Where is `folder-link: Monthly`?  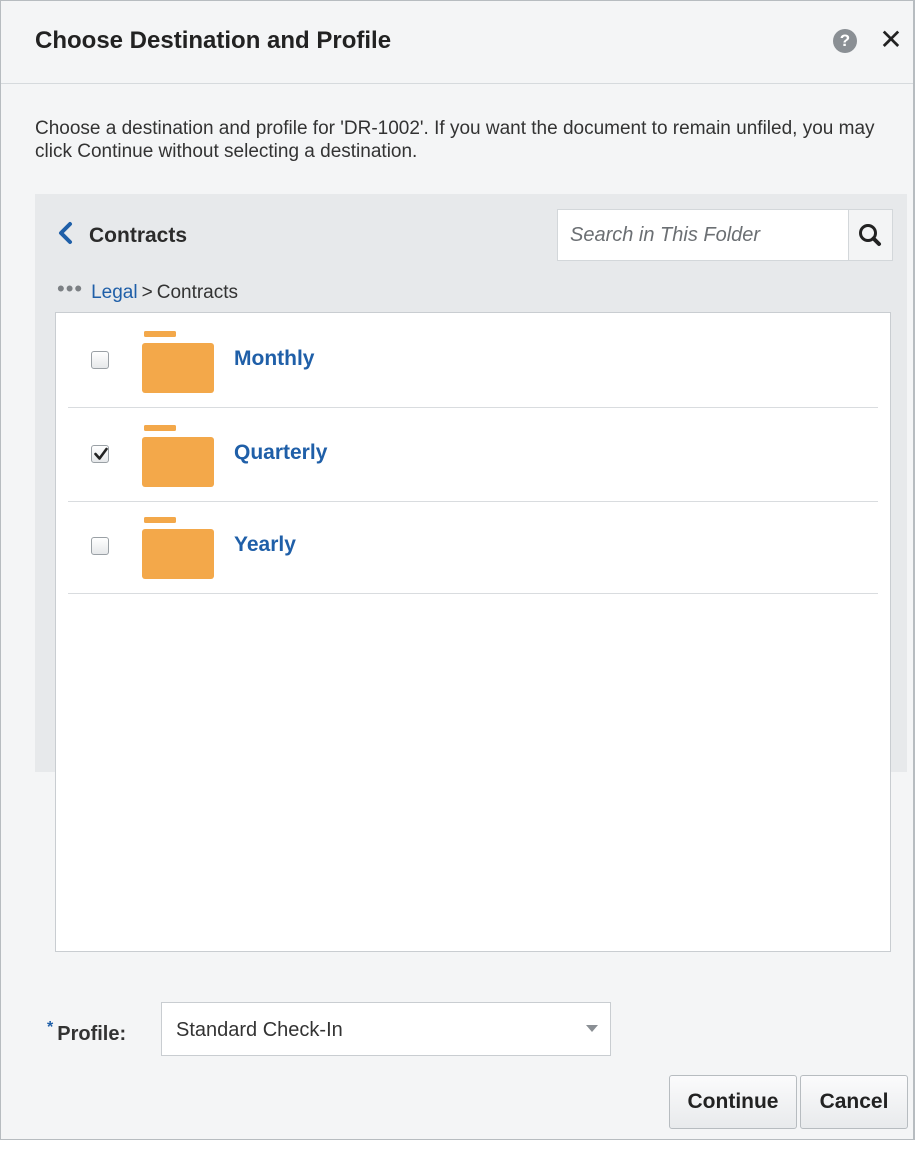
folder-link: Monthly is located at coordinates (274, 359).